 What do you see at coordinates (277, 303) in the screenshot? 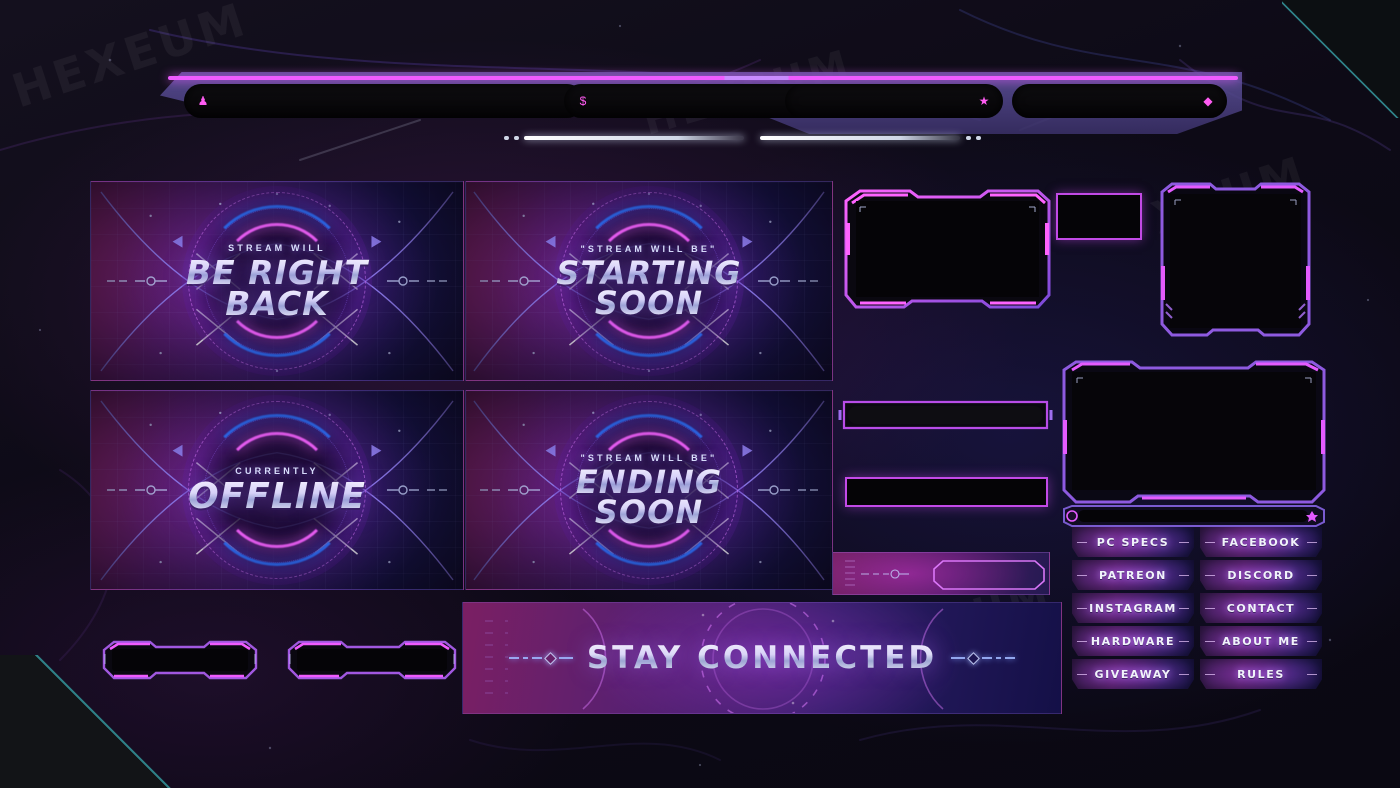
I see `screen-title-line2: BACK` at bounding box center [277, 303].